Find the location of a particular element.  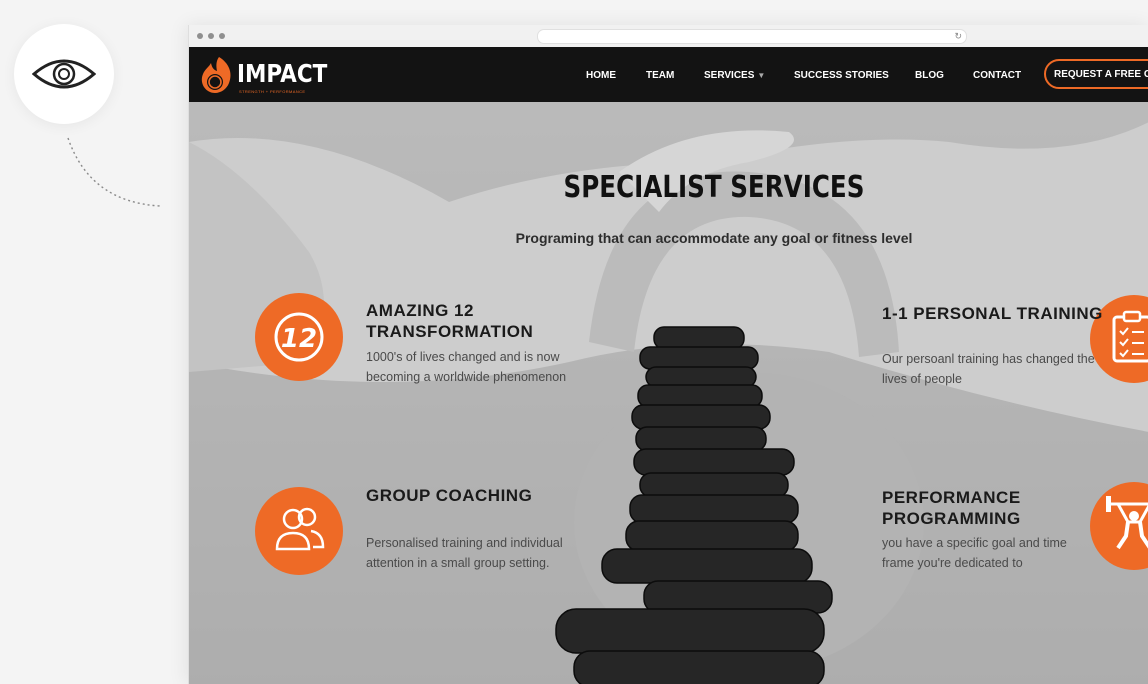

service-title: GROUP COACHING is located at coordinates (481, 495).